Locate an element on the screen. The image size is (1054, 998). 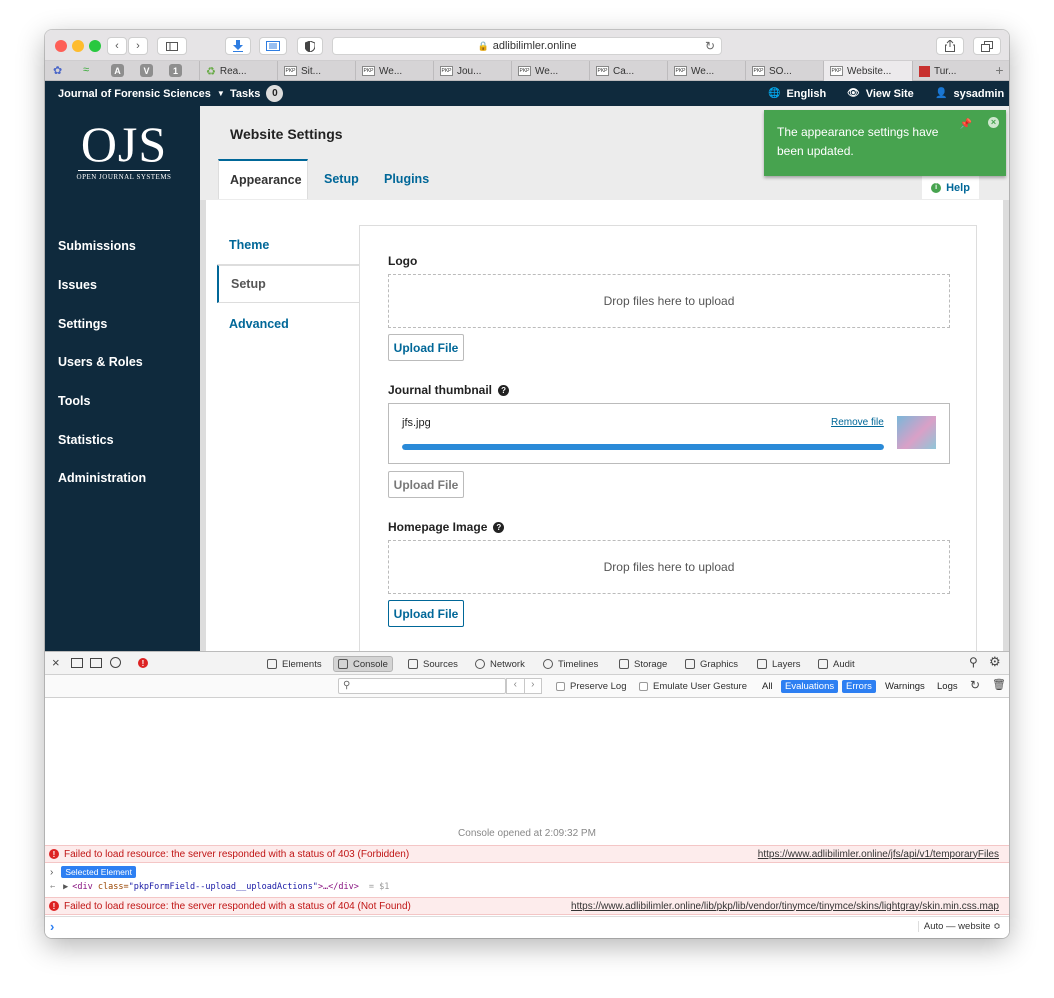
pin-icon: 📌 is located at coordinates (966, 124).